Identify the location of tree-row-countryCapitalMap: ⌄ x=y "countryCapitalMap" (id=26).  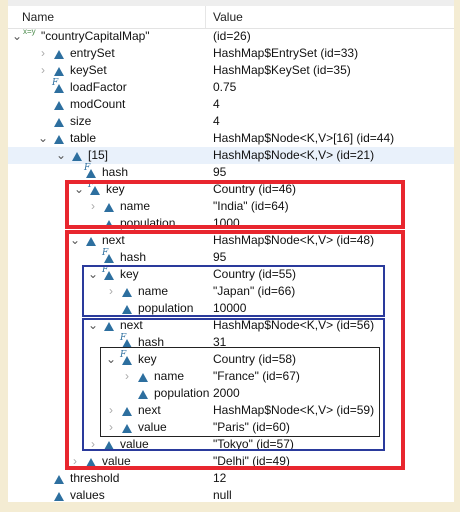
(231, 36).